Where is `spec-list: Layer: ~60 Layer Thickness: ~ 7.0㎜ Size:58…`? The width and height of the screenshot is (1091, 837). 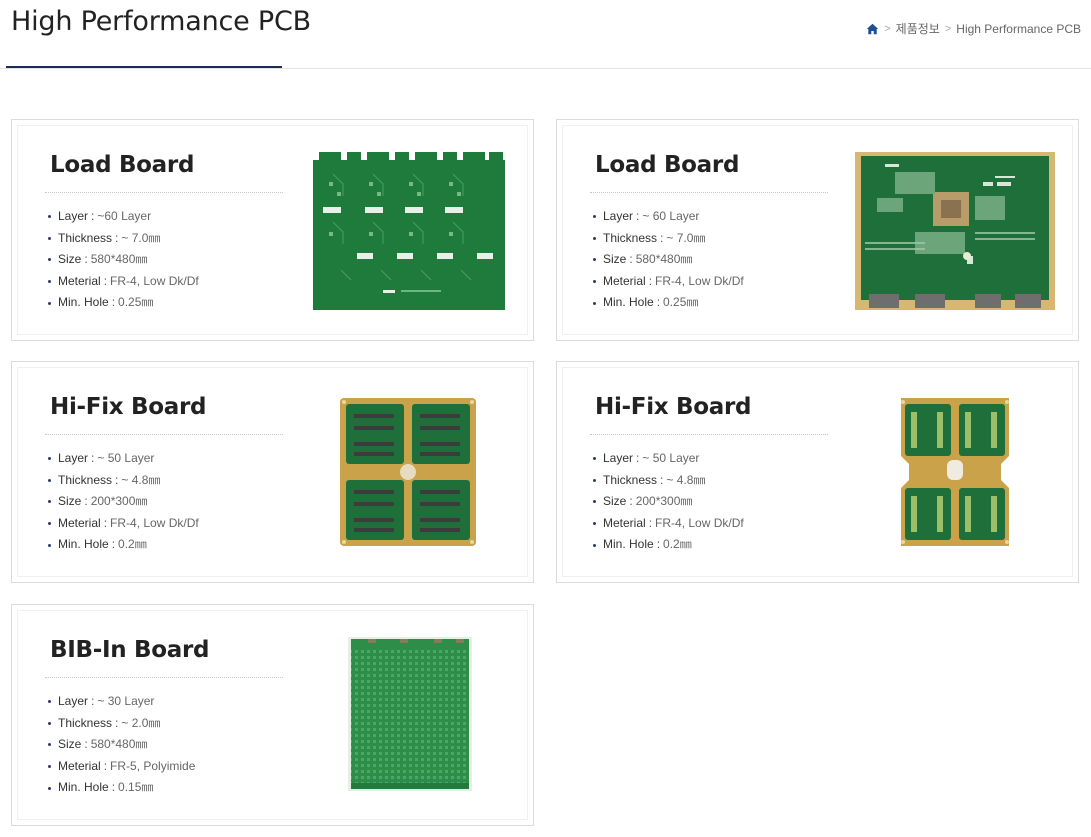
spec-list: Layer: ~60 Layer Thickness: ~ 7.0㎜ Size:58… is located at coordinates (123, 260).